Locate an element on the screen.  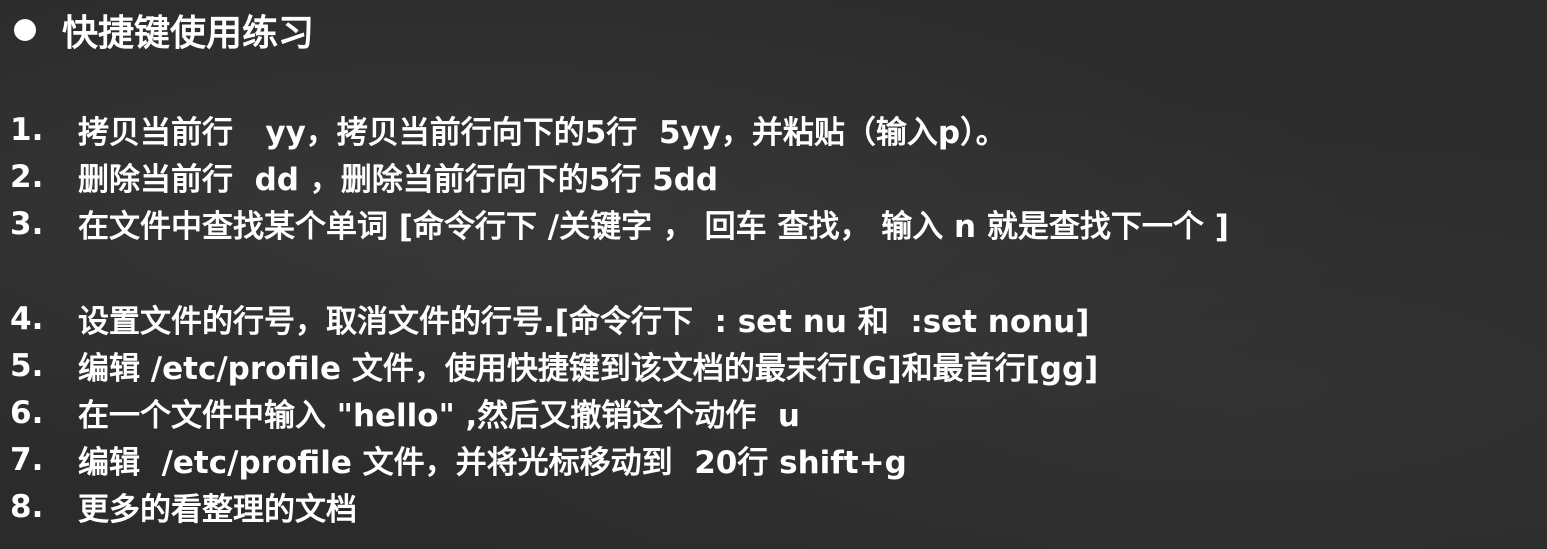
list-item-text: 更多的看整理的文档 is located at coordinates (217, 510).